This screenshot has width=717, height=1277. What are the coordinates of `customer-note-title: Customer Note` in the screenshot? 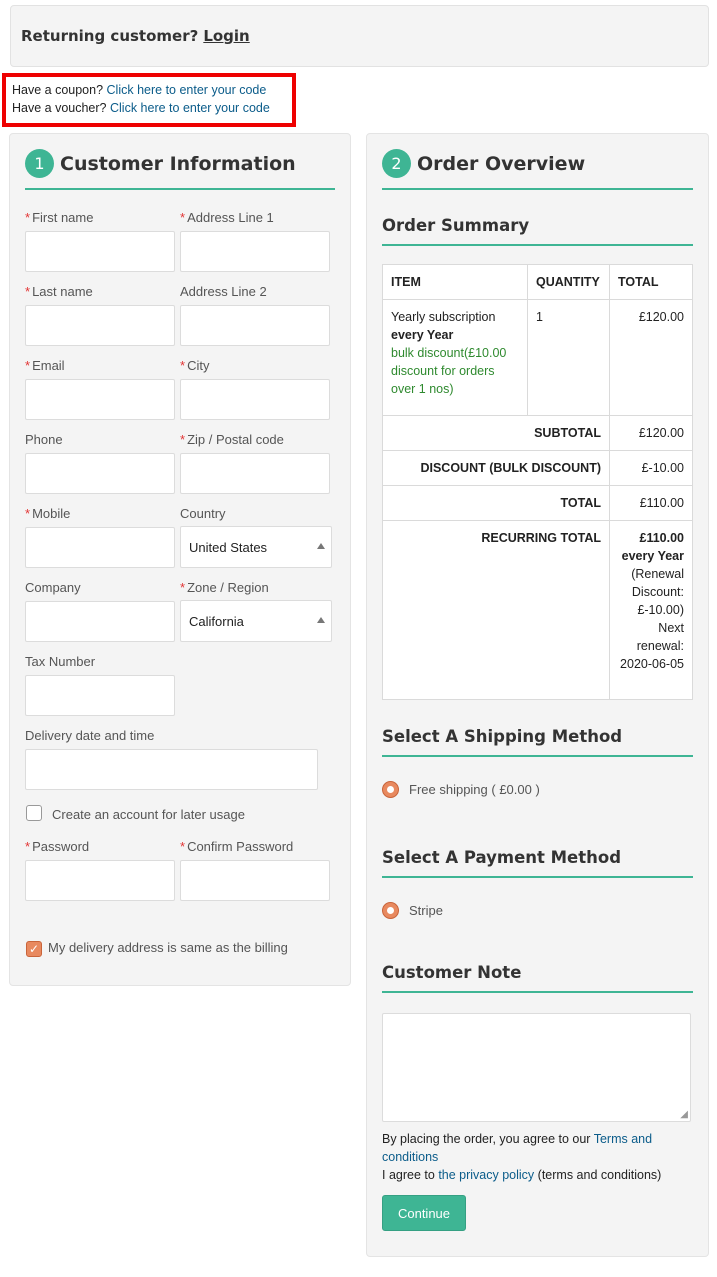 It's located at (537, 978).